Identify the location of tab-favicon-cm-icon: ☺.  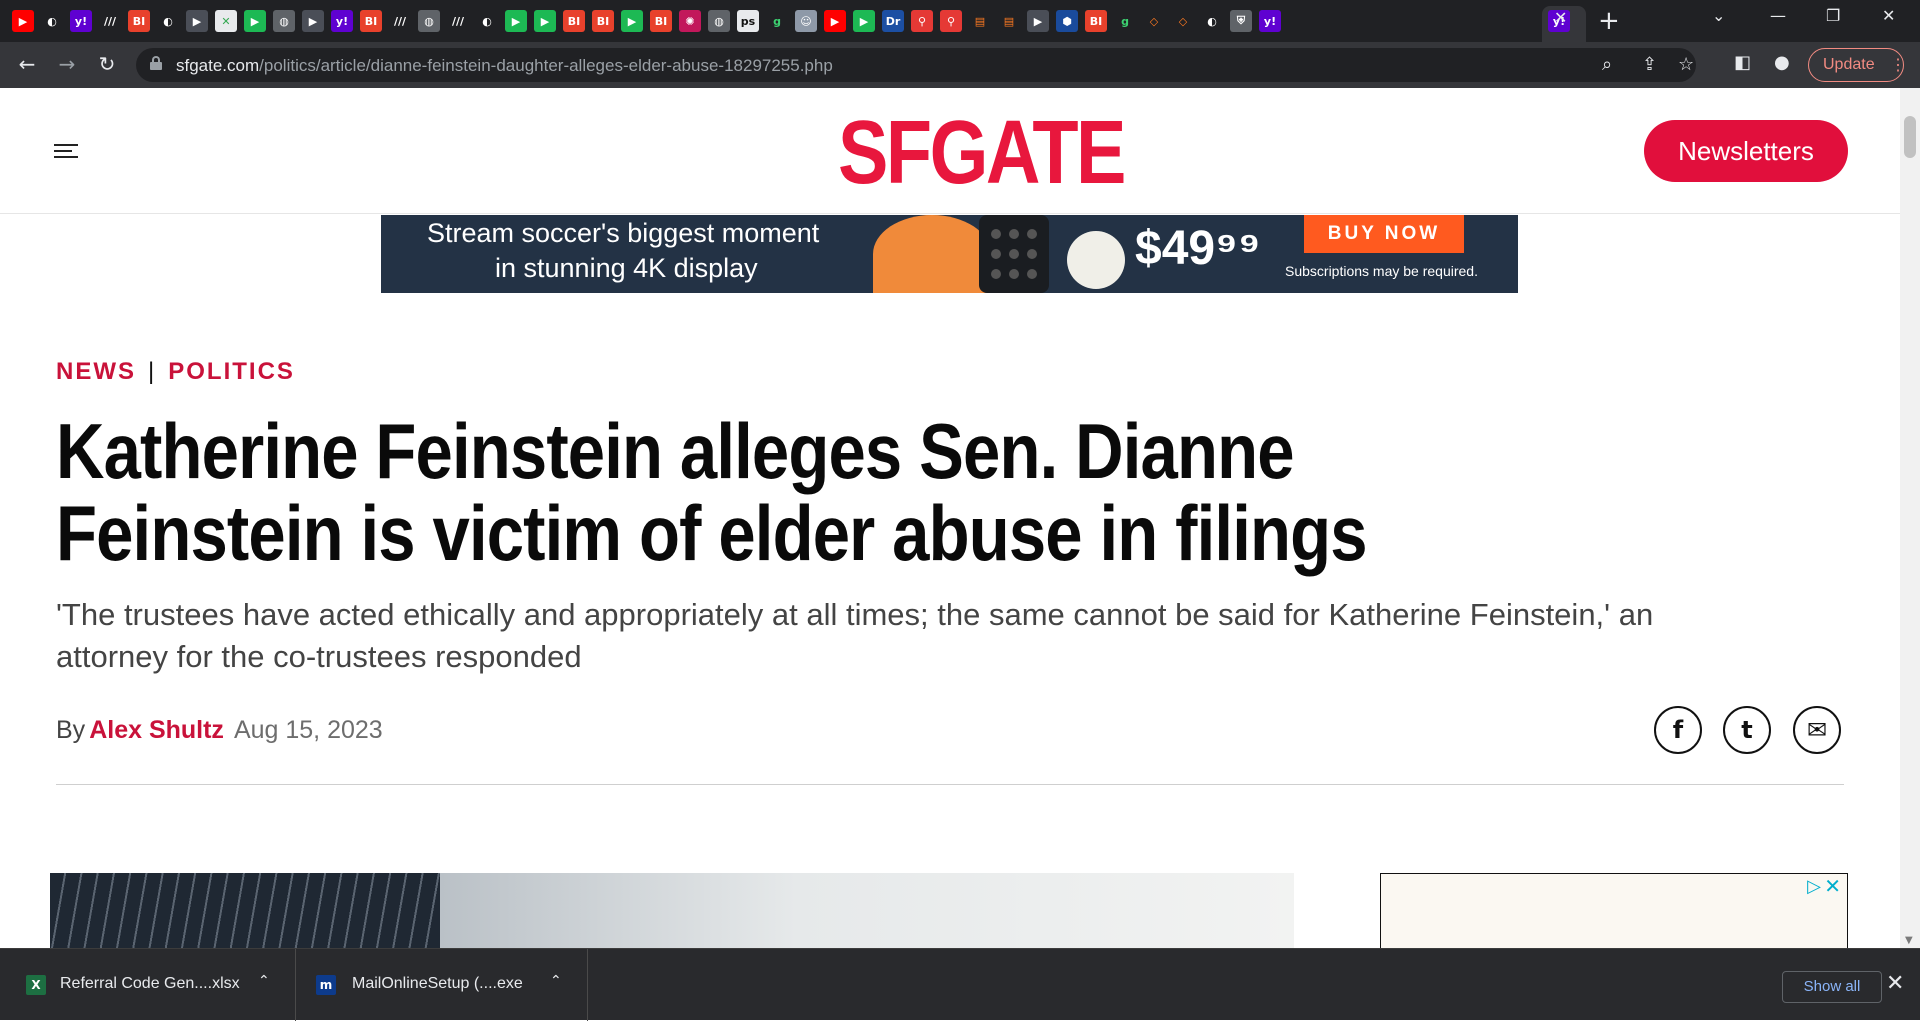
(806, 21).